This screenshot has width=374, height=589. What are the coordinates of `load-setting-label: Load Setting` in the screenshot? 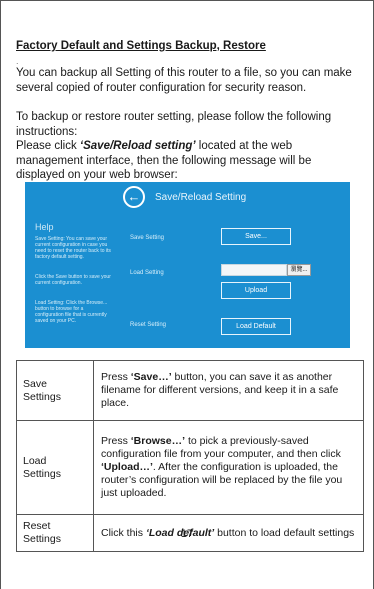 It's located at (147, 273).